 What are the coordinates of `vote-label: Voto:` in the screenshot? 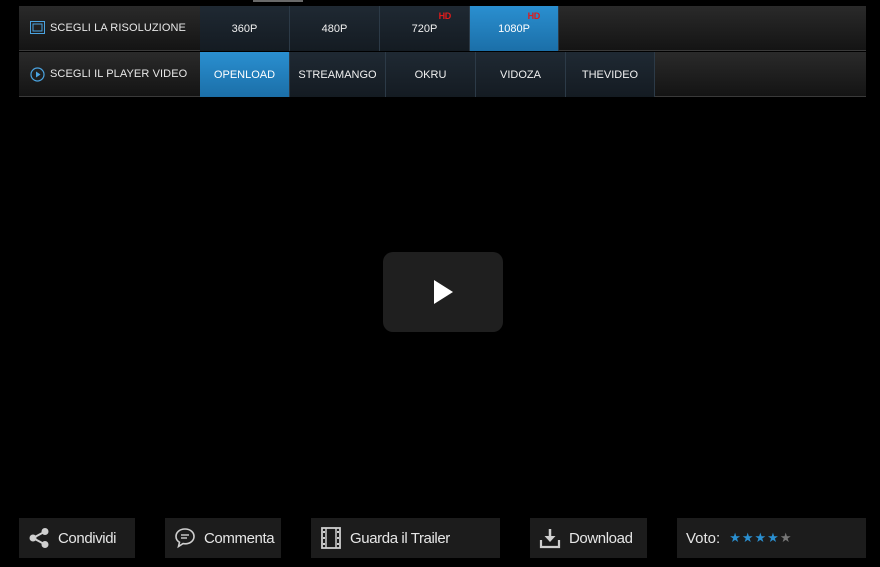 It's located at (703, 538).